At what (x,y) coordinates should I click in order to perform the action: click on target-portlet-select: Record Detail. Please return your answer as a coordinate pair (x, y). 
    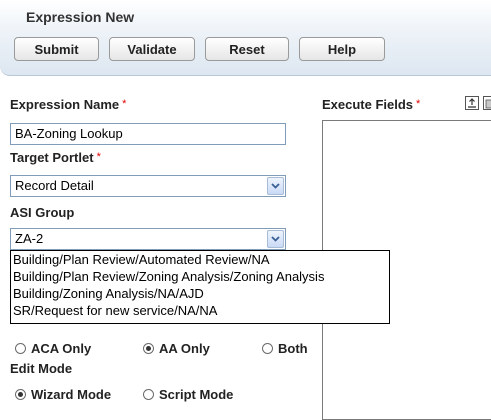
    Looking at the image, I should click on (148, 186).